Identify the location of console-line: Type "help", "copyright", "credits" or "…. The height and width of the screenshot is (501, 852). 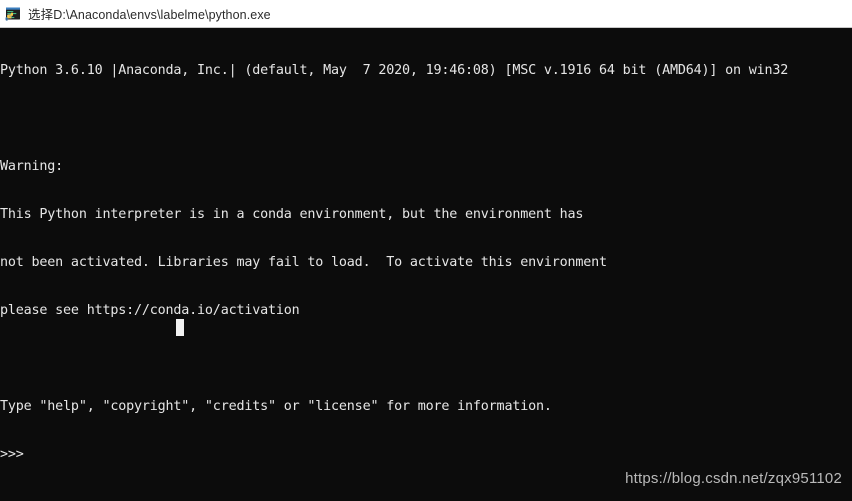
(276, 406).